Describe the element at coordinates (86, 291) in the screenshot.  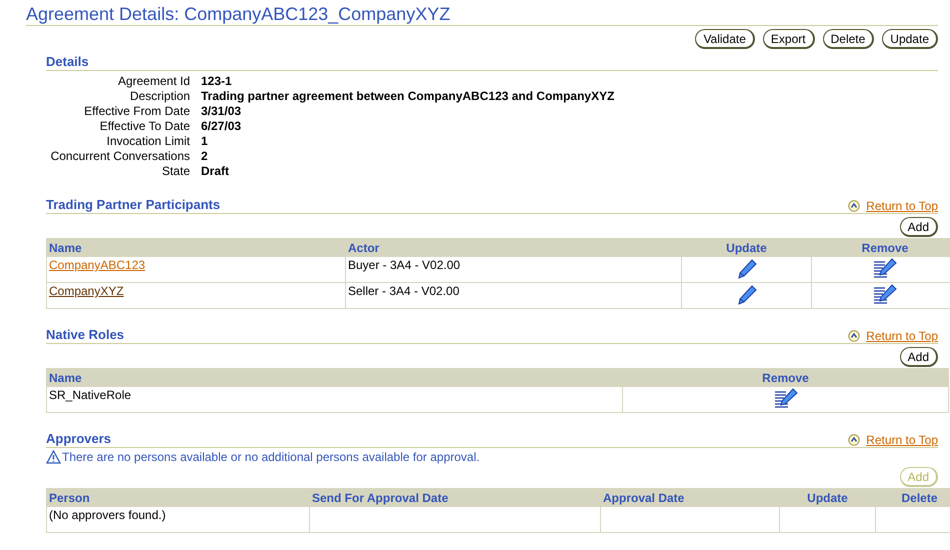
I see `partner-link: CompanyXYZ` at that location.